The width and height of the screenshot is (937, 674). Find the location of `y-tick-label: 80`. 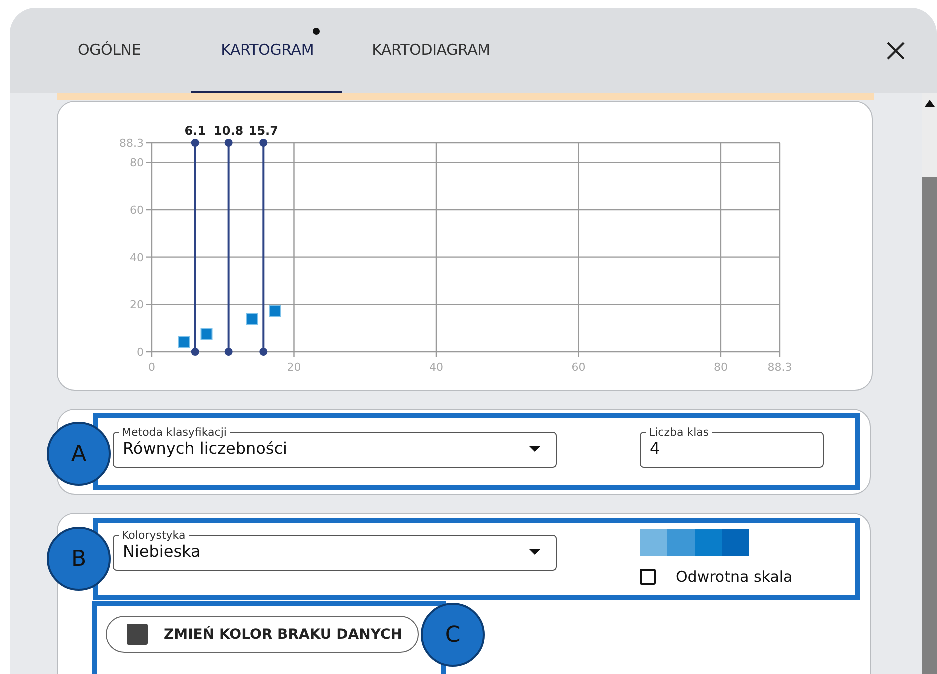

y-tick-label: 80 is located at coordinates (137, 163).